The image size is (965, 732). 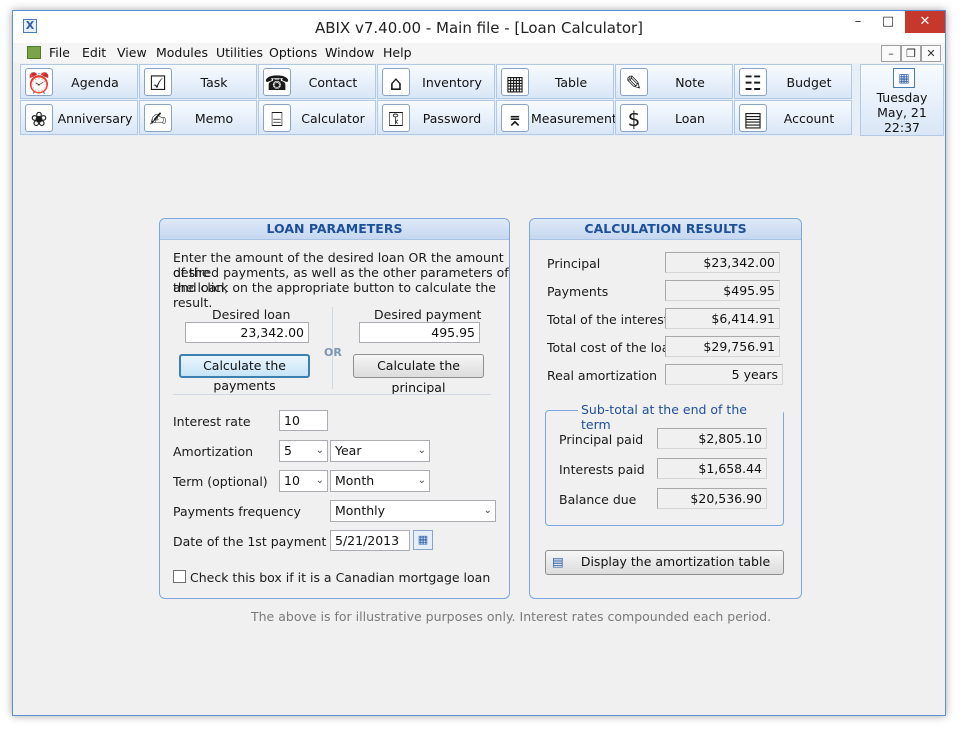 What do you see at coordinates (675, 561) in the screenshot?
I see `display-amortization-table-label: Display the amortization table` at bounding box center [675, 561].